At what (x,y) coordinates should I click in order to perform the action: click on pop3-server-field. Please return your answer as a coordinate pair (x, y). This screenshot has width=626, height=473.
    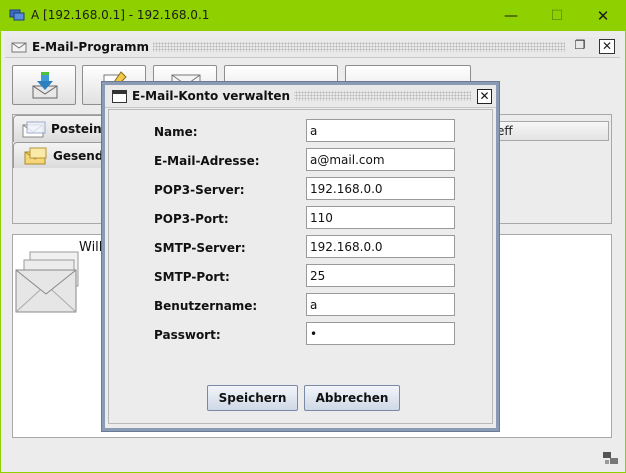
    Looking at the image, I should click on (380, 188).